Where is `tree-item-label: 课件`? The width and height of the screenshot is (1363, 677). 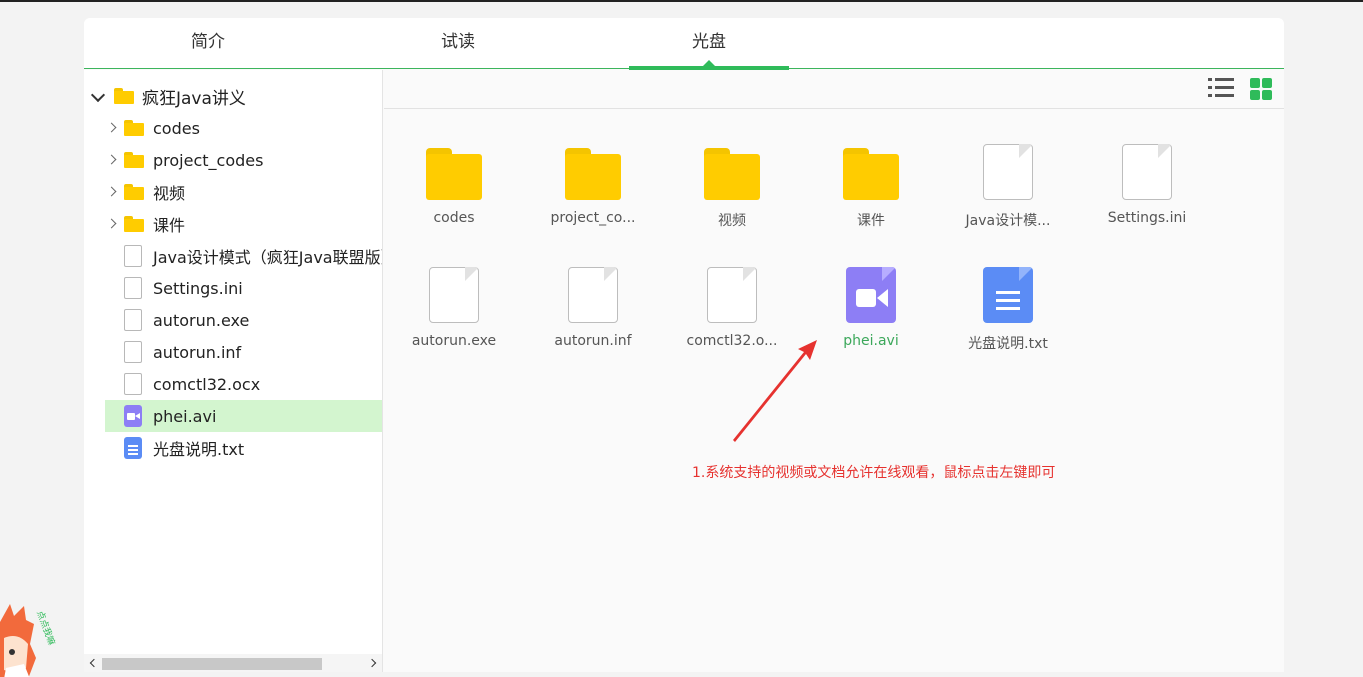 tree-item-label: 课件 is located at coordinates (169, 225).